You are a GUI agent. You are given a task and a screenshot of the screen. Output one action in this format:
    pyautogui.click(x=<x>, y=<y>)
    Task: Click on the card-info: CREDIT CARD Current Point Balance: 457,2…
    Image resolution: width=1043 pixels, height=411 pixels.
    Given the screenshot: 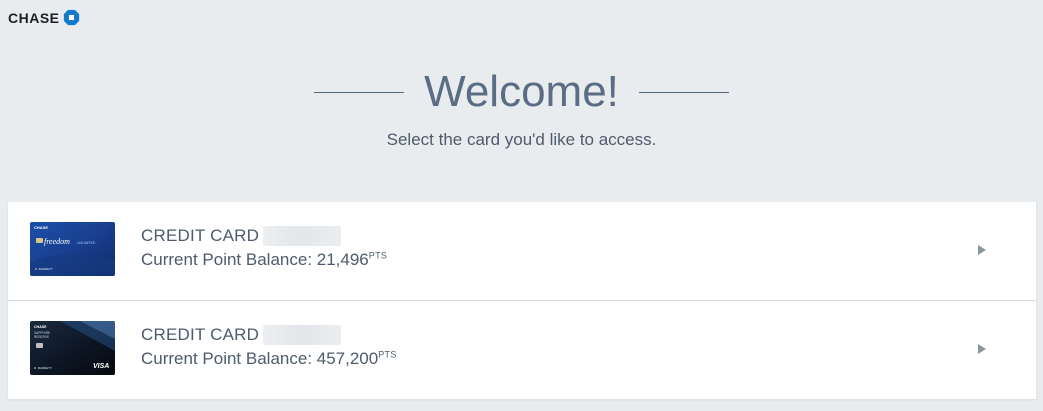 What is the action you would take?
    pyautogui.click(x=269, y=347)
    